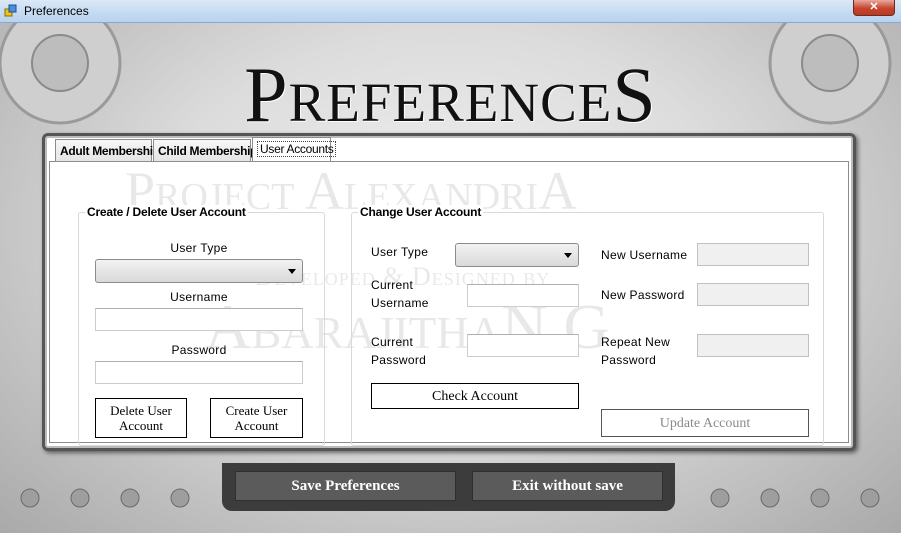 This screenshot has height=533, width=901. What do you see at coordinates (199, 372) in the screenshot?
I see `password-input` at bounding box center [199, 372].